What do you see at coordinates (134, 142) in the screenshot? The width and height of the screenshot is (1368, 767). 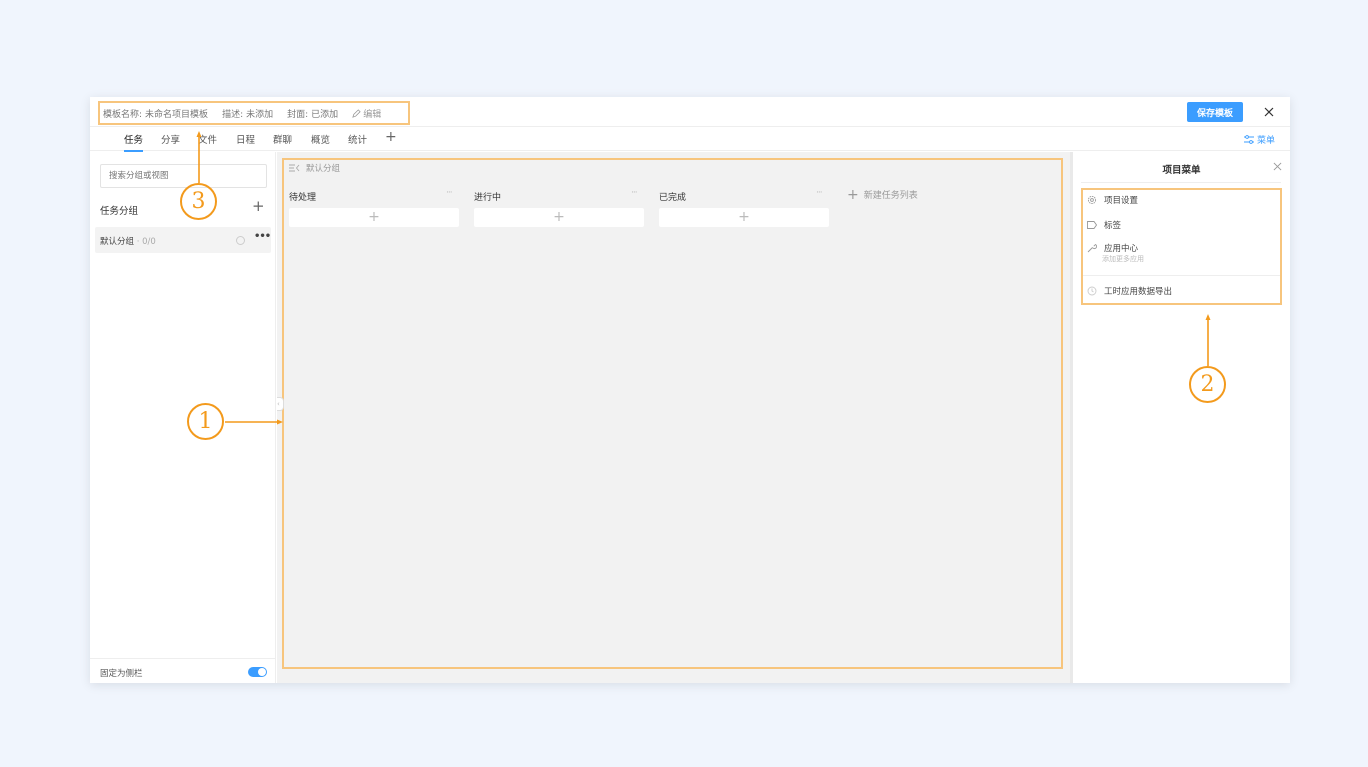 I see `tab-tasks: 任务` at bounding box center [134, 142].